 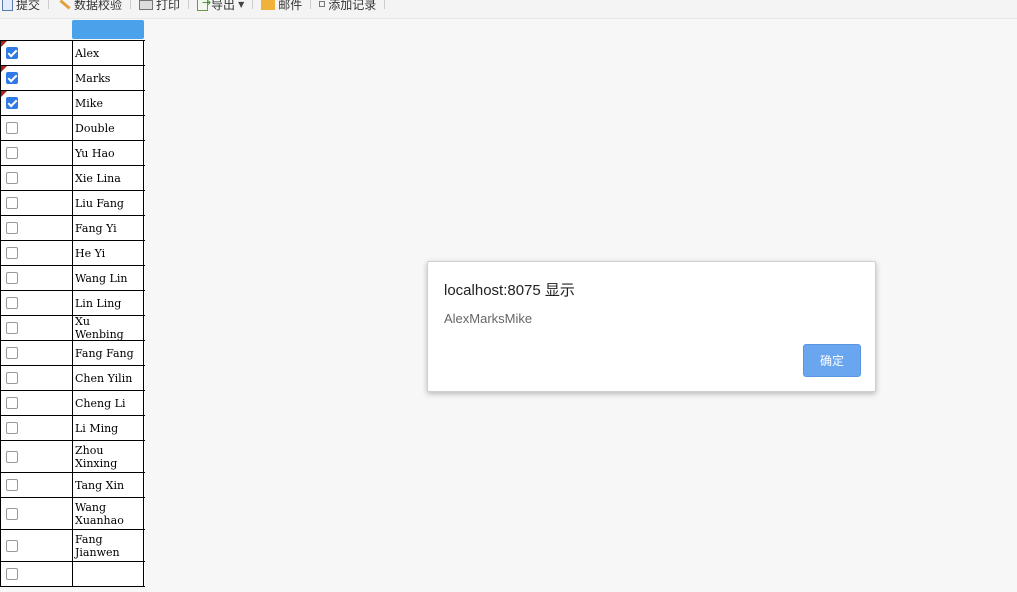 What do you see at coordinates (168, 6) in the screenshot?
I see `print-label: 打印` at bounding box center [168, 6].